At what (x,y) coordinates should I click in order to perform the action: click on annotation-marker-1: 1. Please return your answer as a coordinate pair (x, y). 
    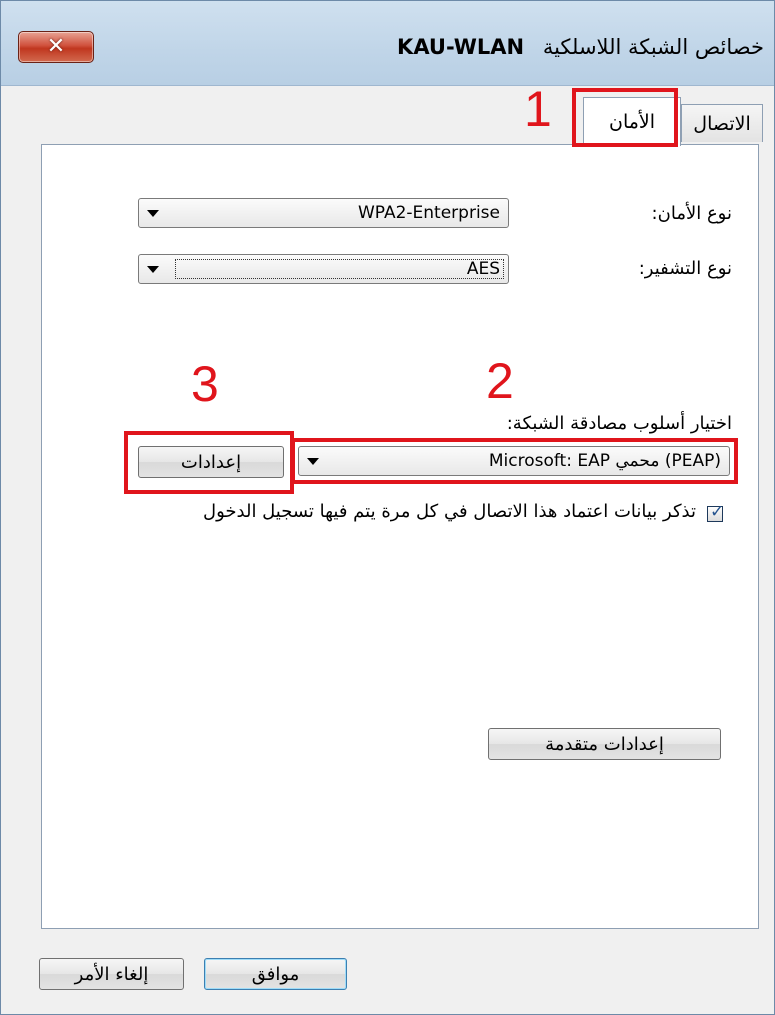
    Looking at the image, I should click on (538, 109).